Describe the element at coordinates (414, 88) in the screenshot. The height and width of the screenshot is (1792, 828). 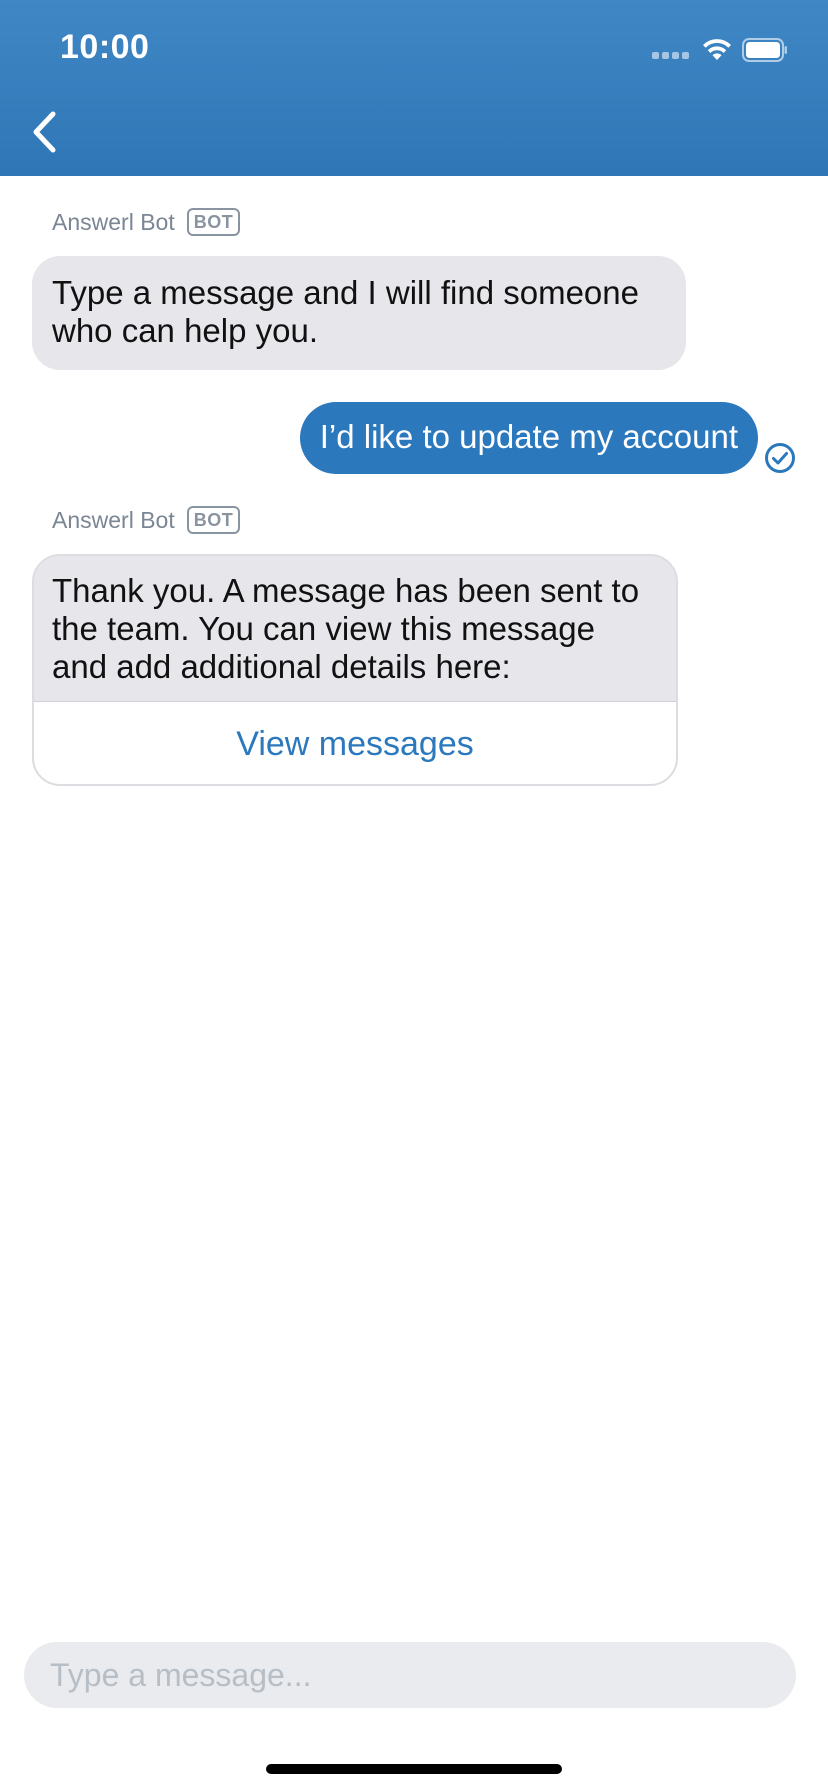
I see `header-bar: 10:00` at that location.